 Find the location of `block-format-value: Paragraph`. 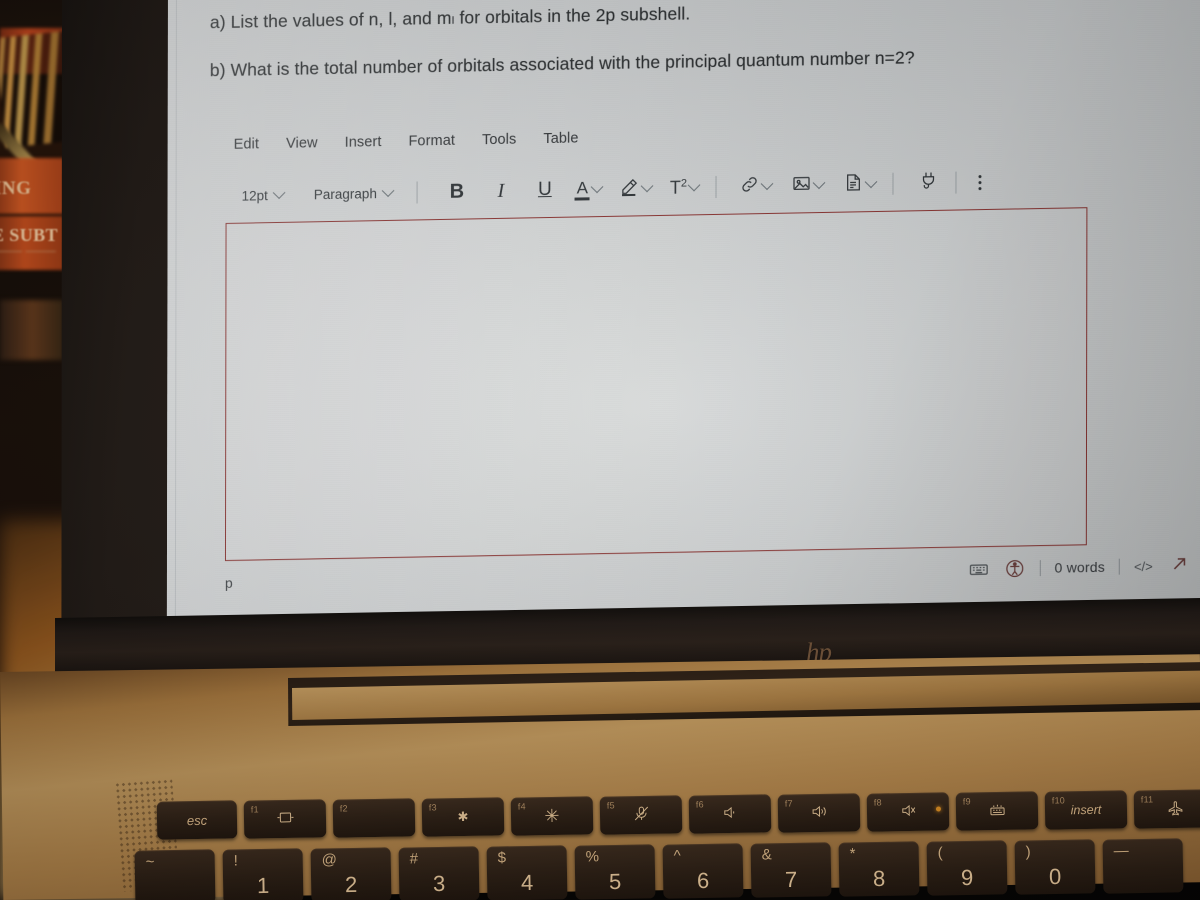

block-format-value: Paragraph is located at coordinates (345, 193).